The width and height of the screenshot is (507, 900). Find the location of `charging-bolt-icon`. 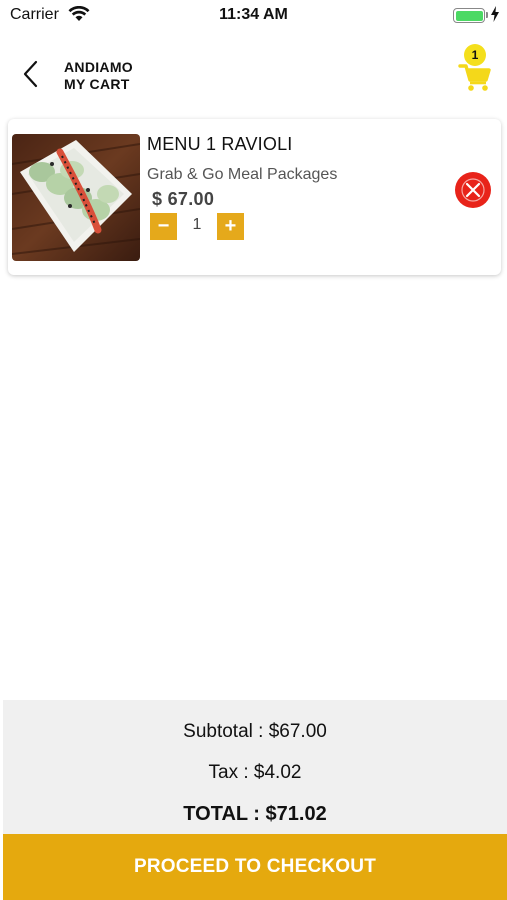

charging-bolt-icon is located at coordinates (495, 14).